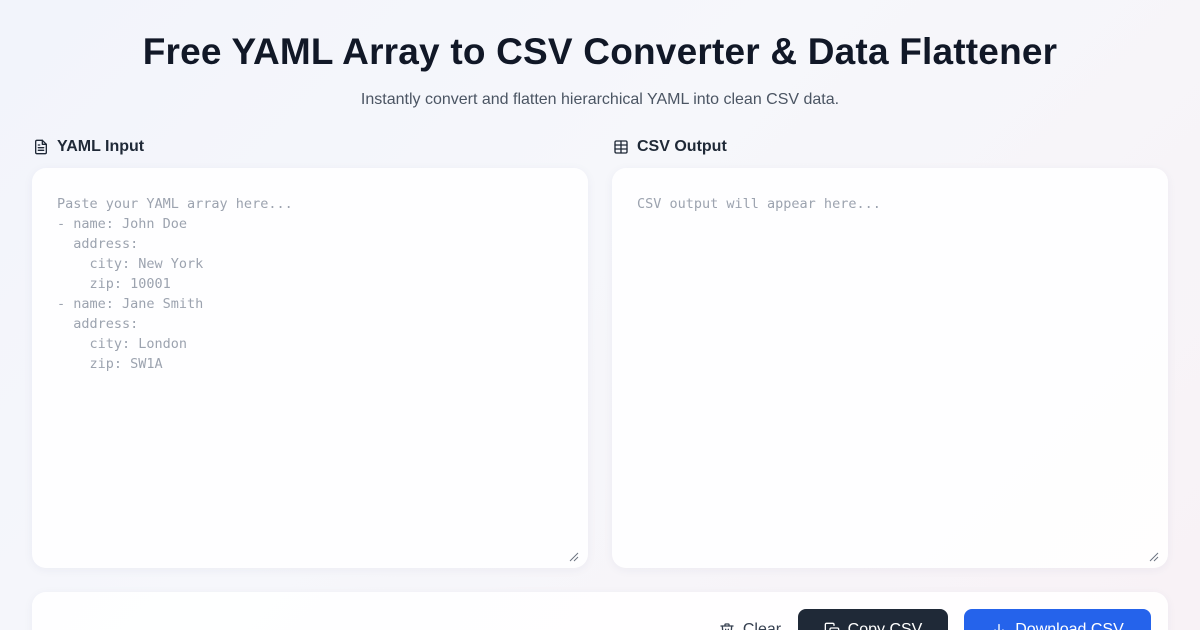 The width and height of the screenshot is (1200, 630). What do you see at coordinates (1057, 619) in the screenshot?
I see `download-csv-button: Download CSV` at bounding box center [1057, 619].